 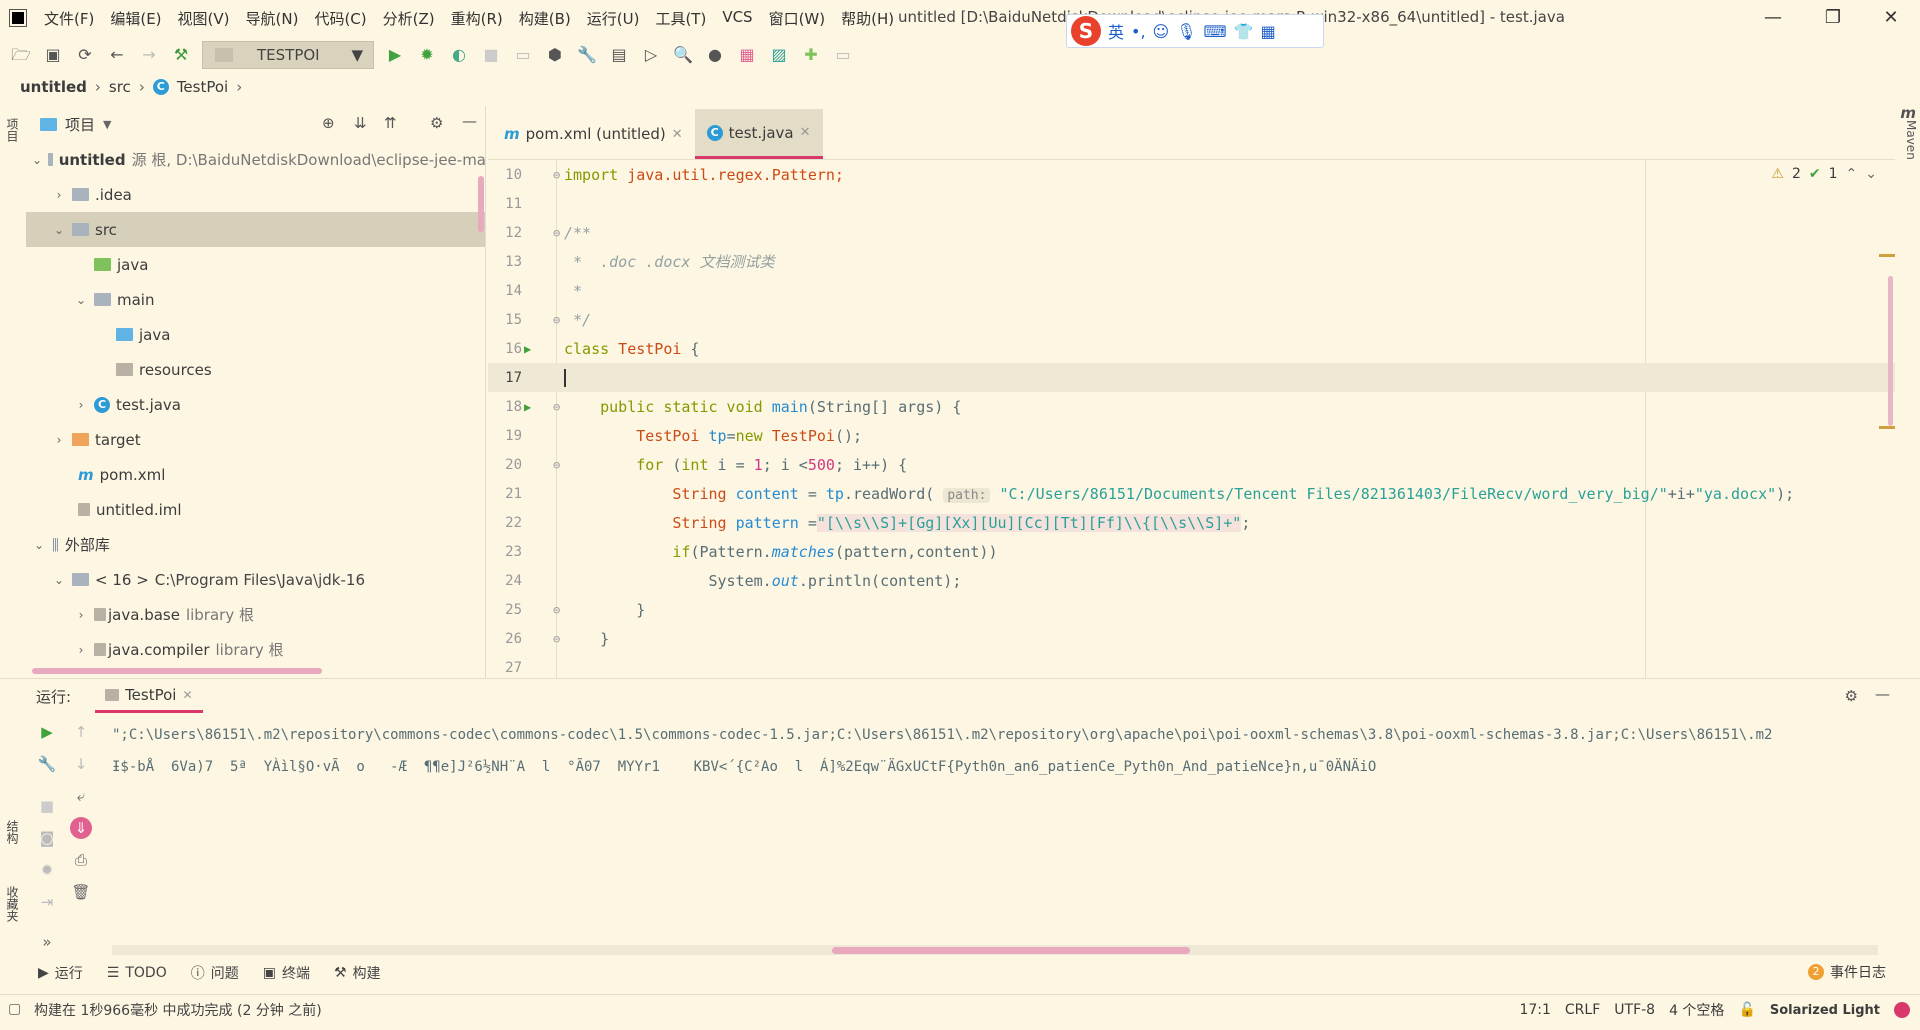 I want to click on trash-icon: 🗑, so click(x=81, y=892).